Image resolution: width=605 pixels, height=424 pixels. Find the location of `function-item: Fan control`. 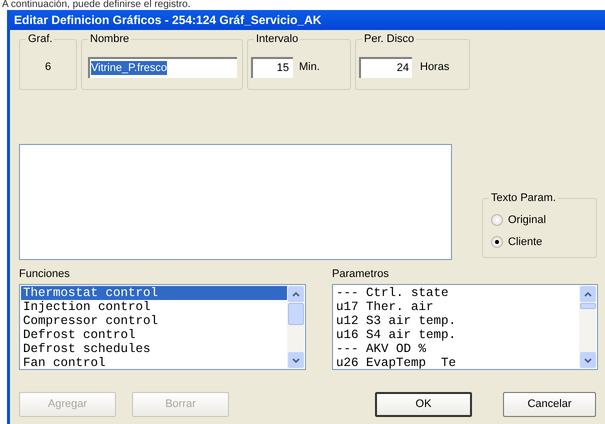

function-item: Fan control is located at coordinates (154, 363).